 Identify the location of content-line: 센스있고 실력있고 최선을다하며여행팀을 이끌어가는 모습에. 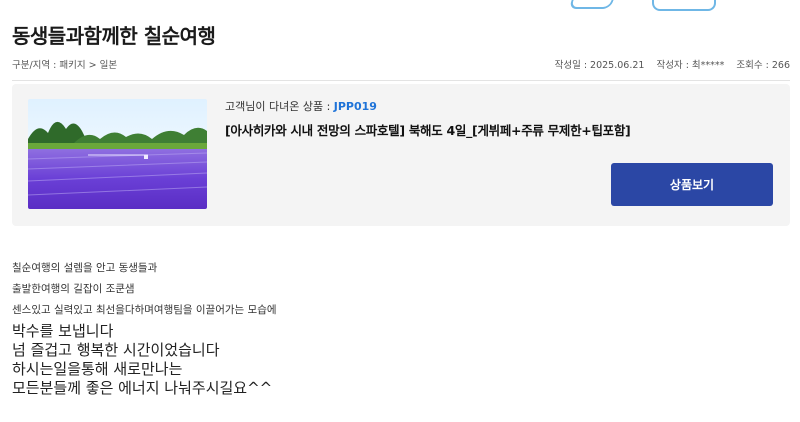
(144, 310).